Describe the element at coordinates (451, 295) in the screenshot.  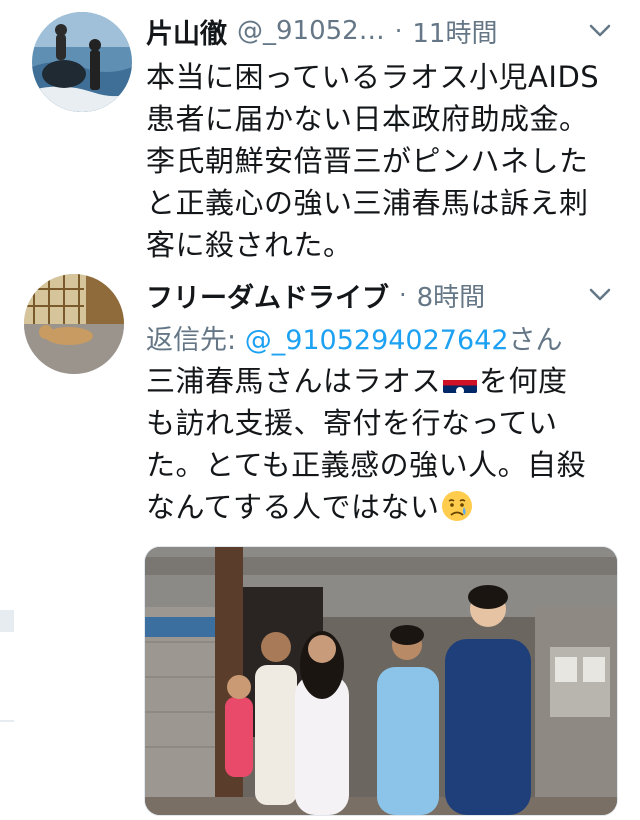
I see `timestamp: 8時間` at that location.